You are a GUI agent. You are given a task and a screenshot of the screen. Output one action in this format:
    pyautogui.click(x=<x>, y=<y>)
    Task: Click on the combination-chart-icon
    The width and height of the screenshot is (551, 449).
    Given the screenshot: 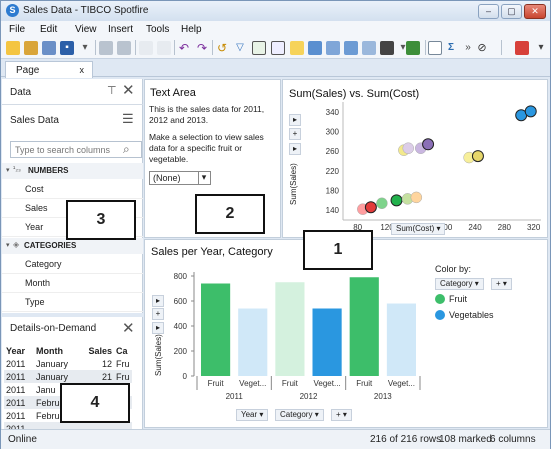 What is the action you would take?
    pyautogui.click(x=387, y=48)
    